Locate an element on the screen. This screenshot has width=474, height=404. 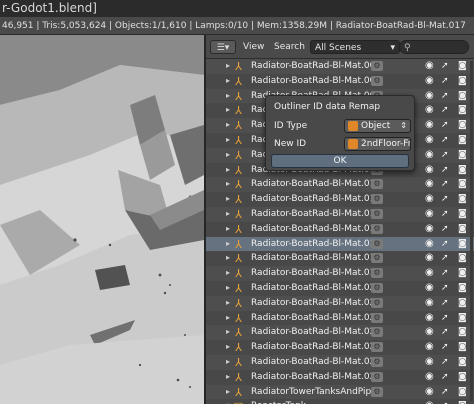
outliner-row: ▸ ⅄ Radiator-BoatRad-Bl-Mat.005 ⚙ ◉ ➚ ◙ is located at coordinates (340, 66).